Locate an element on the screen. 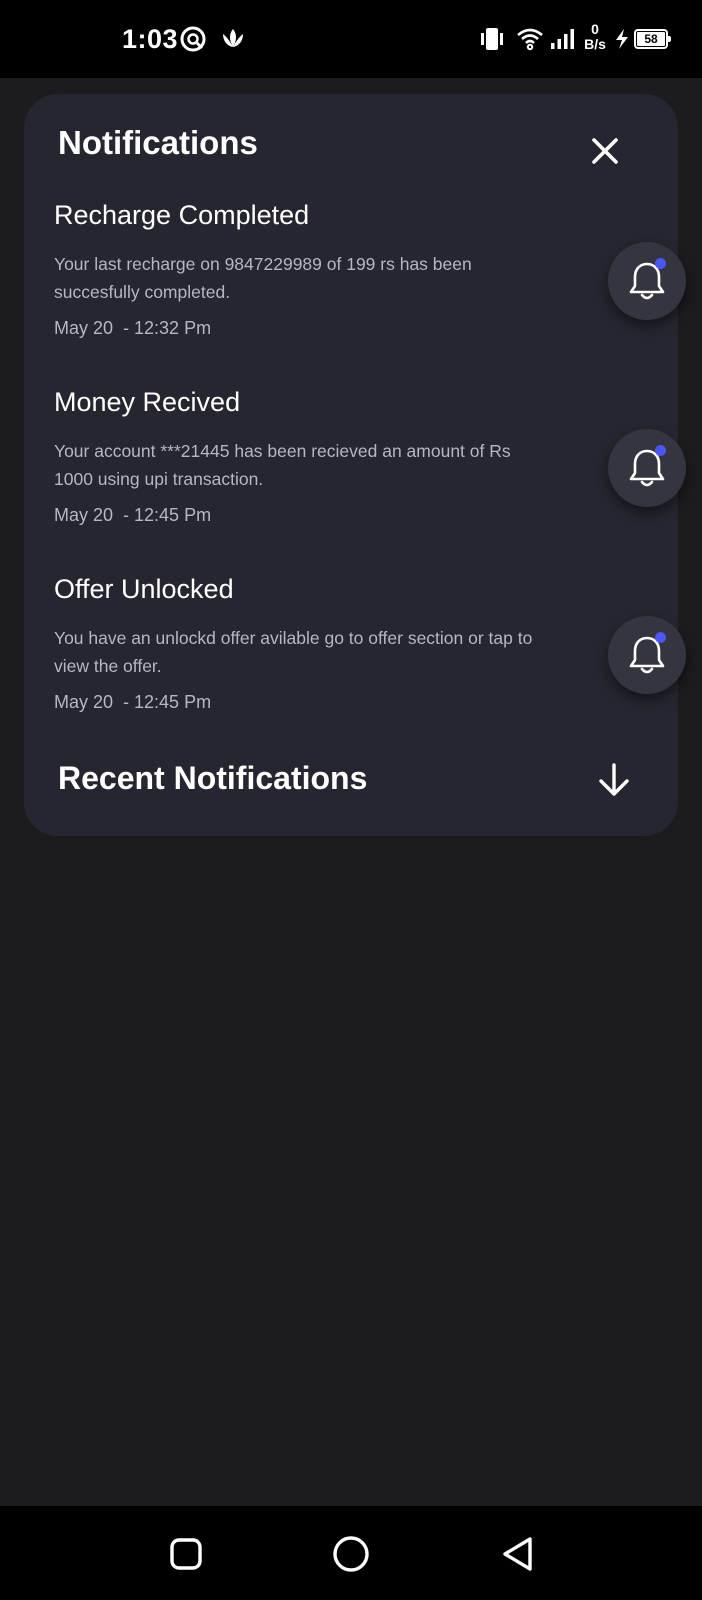  back-button is located at coordinates (518, 1554).